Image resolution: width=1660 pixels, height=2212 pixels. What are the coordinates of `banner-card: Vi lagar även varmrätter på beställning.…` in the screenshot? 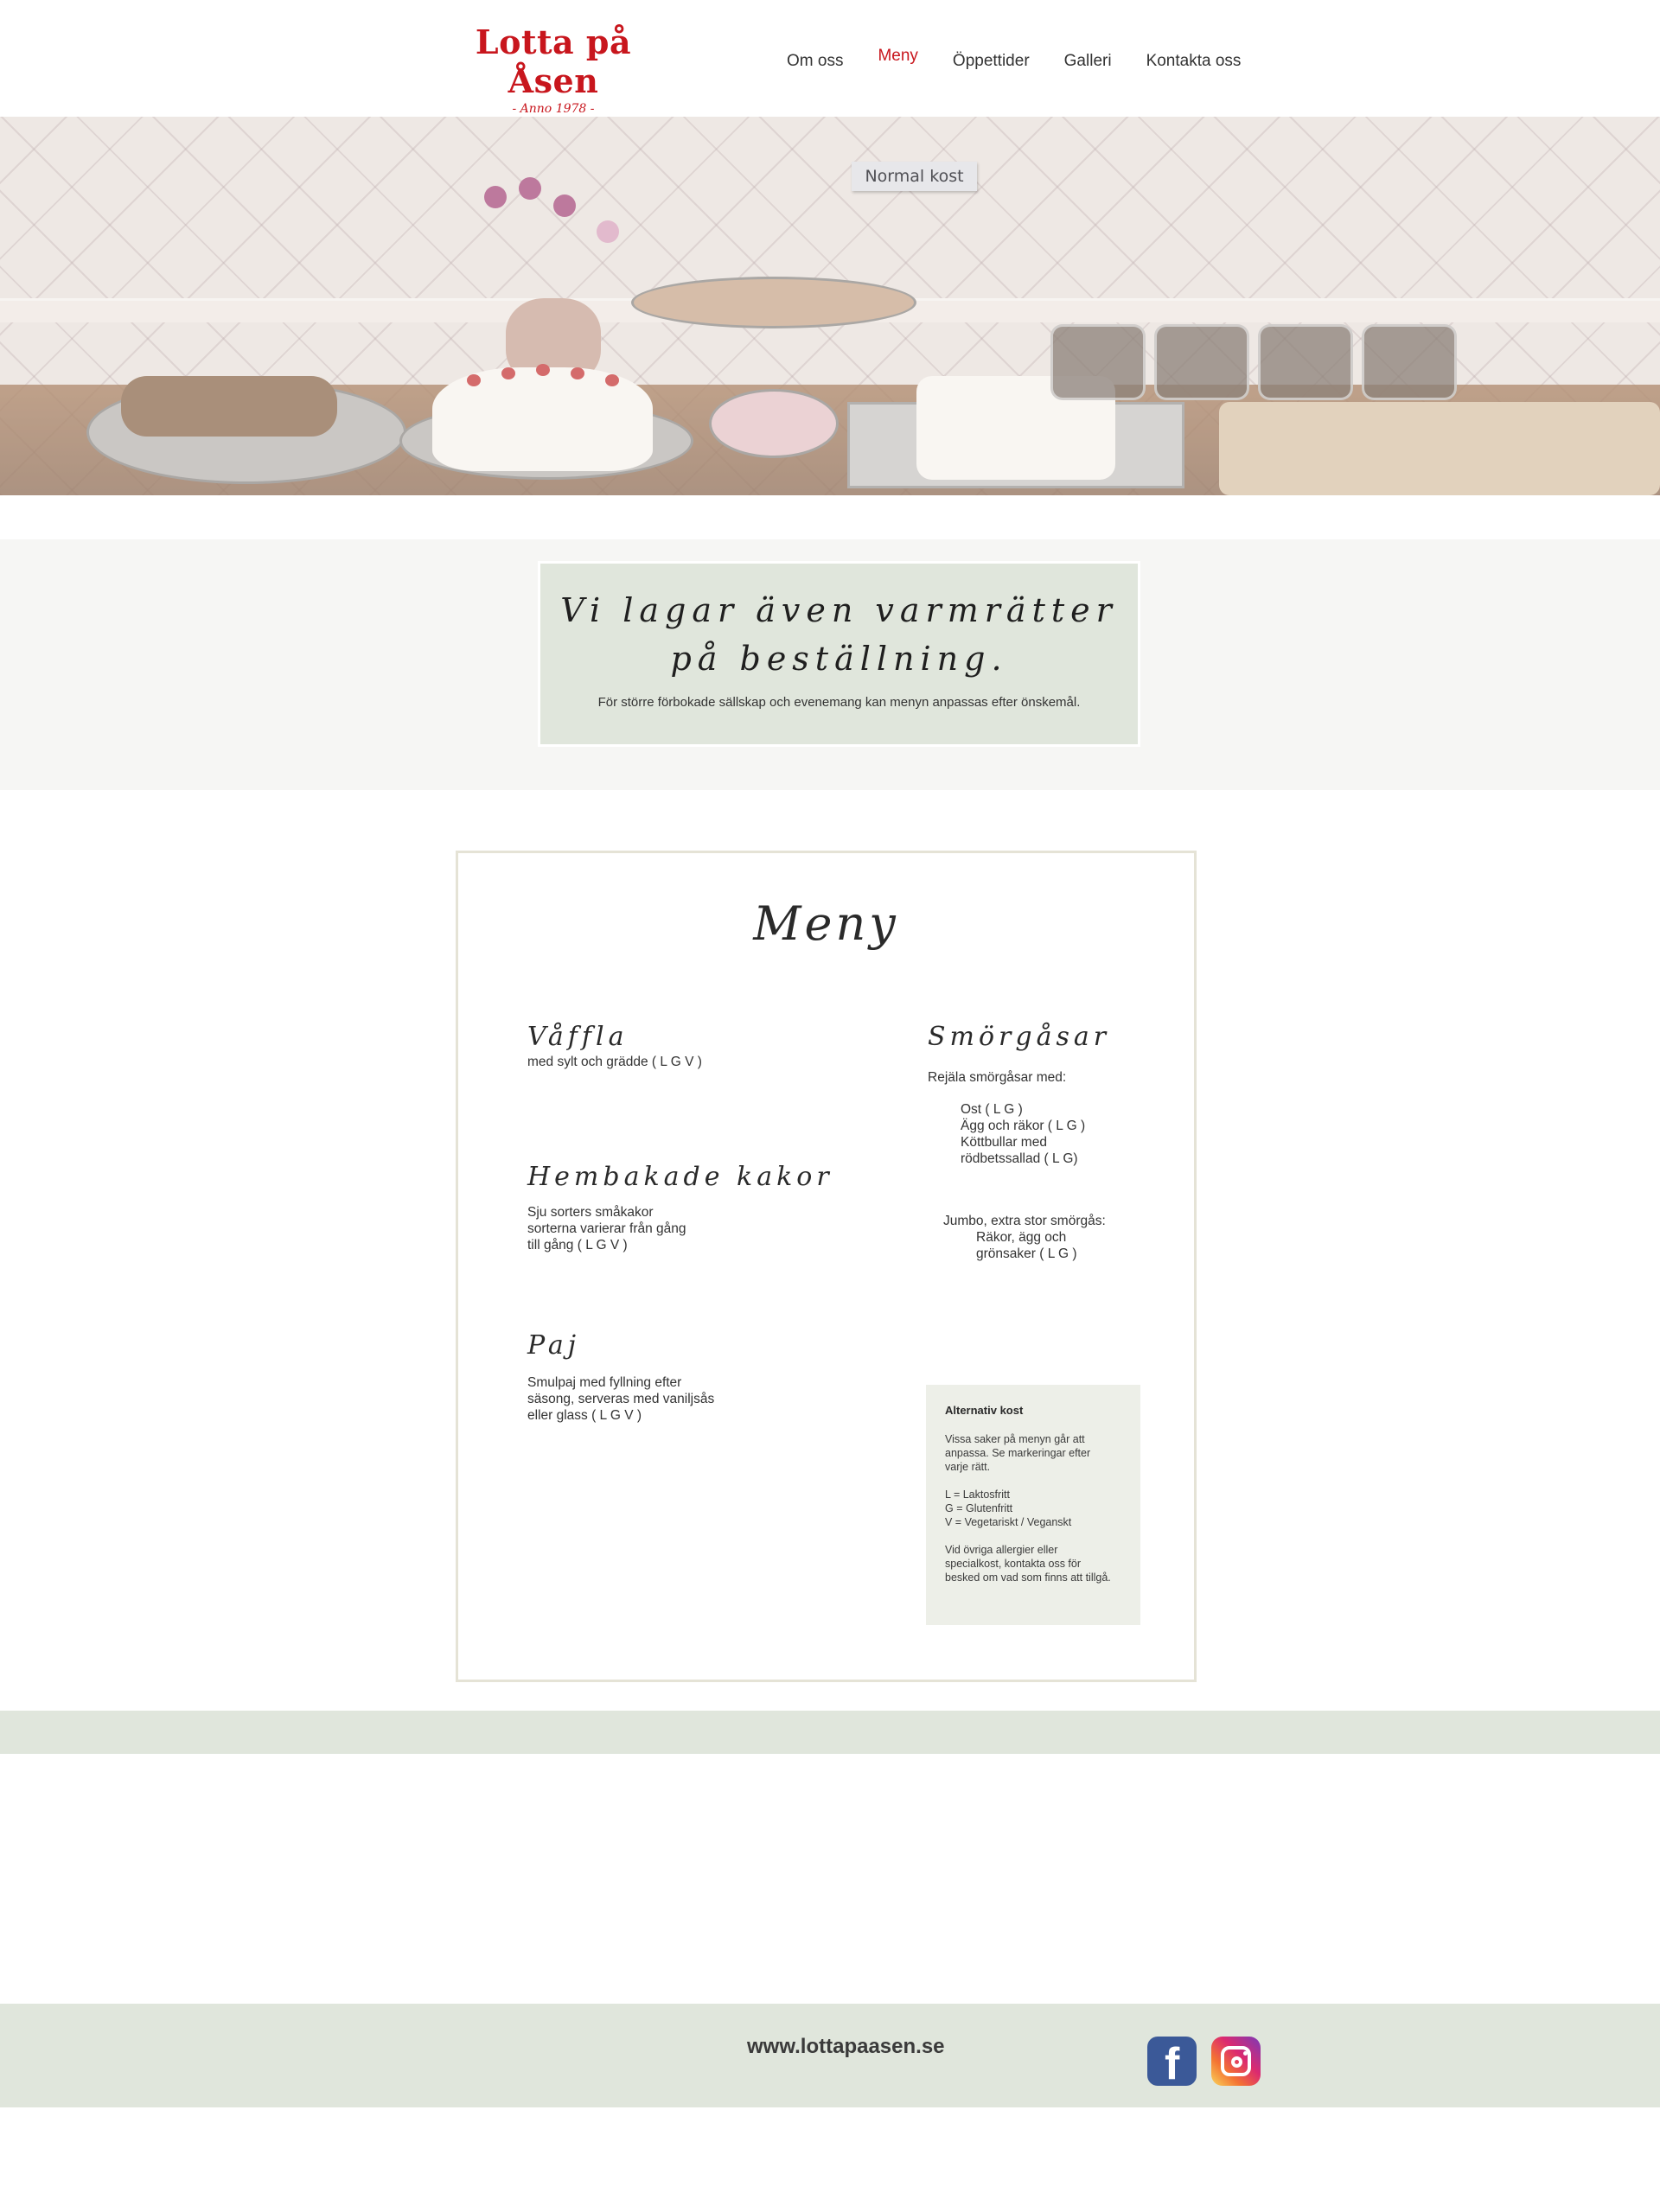 It's located at (839, 654).